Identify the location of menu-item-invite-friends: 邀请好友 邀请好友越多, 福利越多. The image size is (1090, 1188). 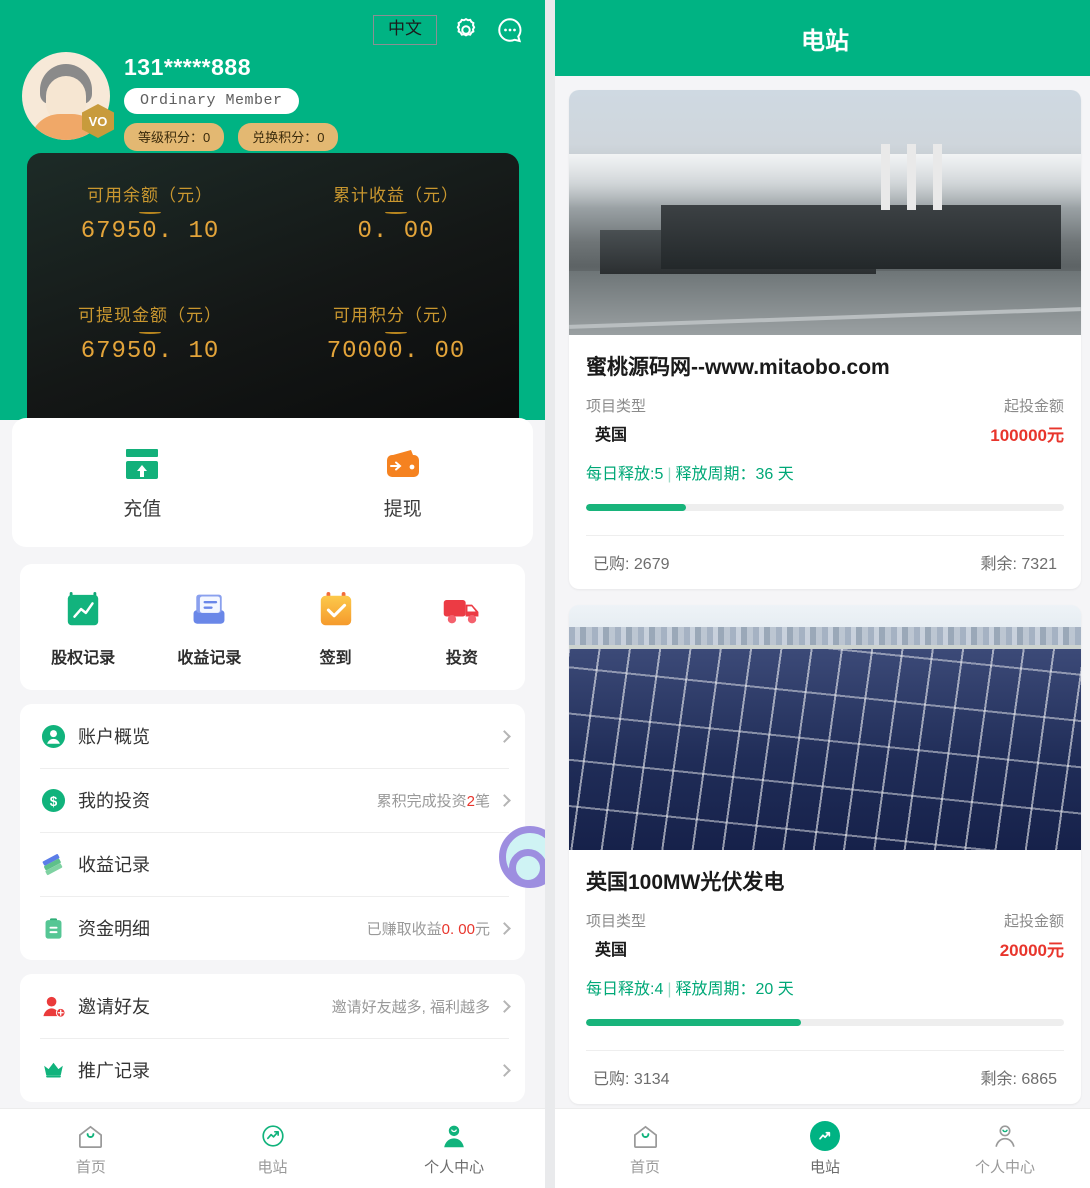
(272, 1006).